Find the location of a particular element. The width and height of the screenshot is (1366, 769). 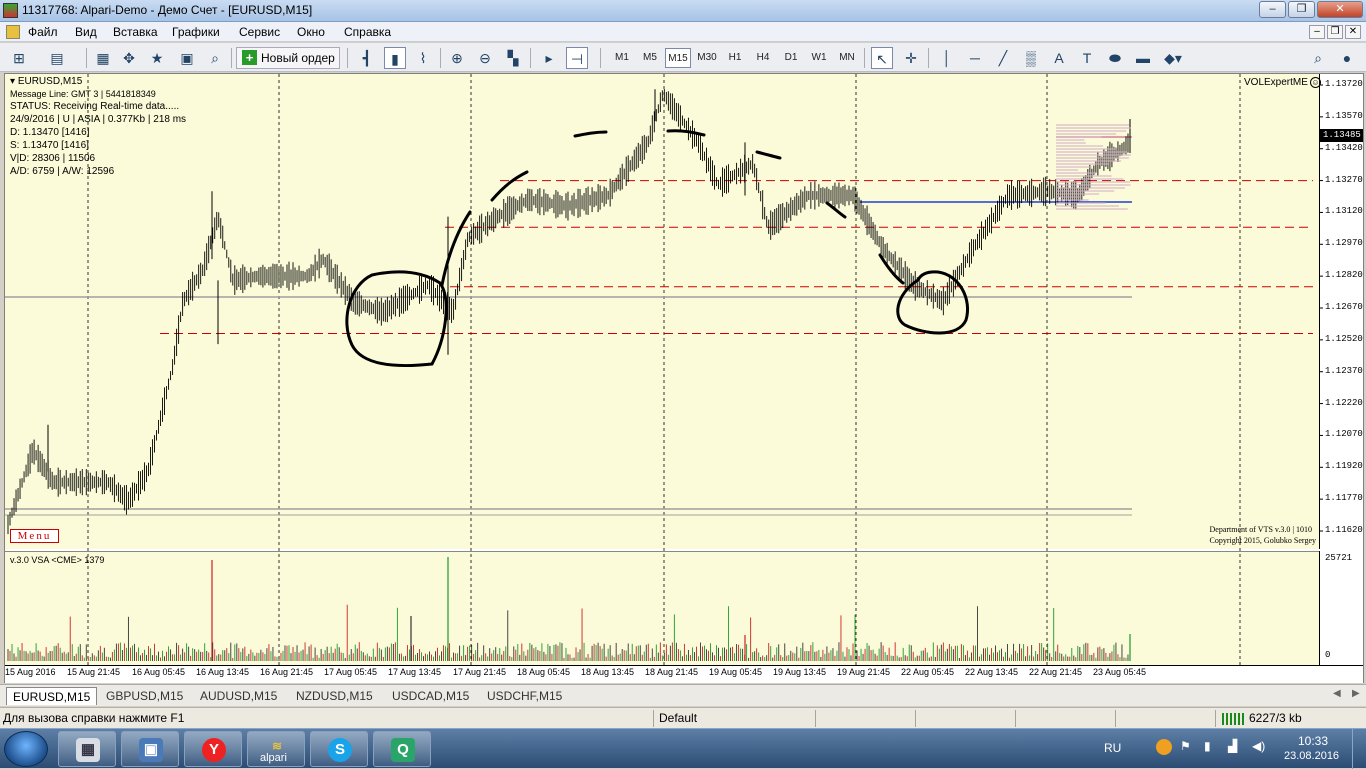

calculator-icon: ▦ is located at coordinates (88, 750).